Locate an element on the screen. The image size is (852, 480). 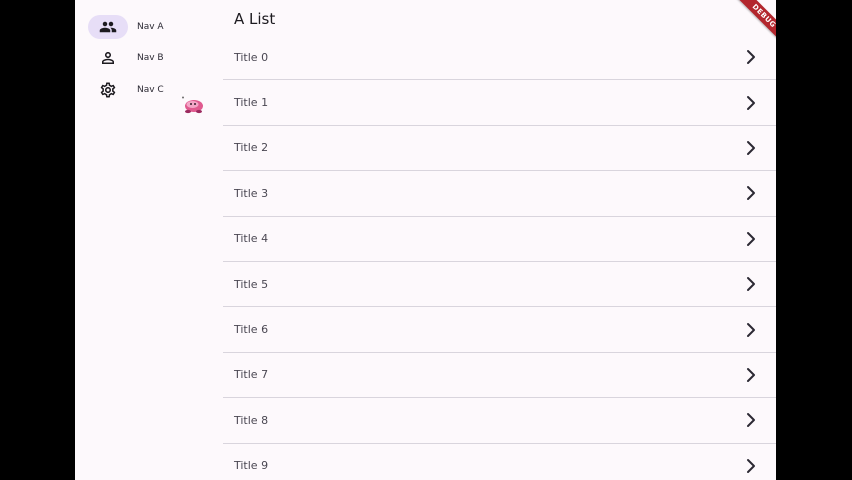
list-item-title: Title 1 is located at coordinates (251, 103).